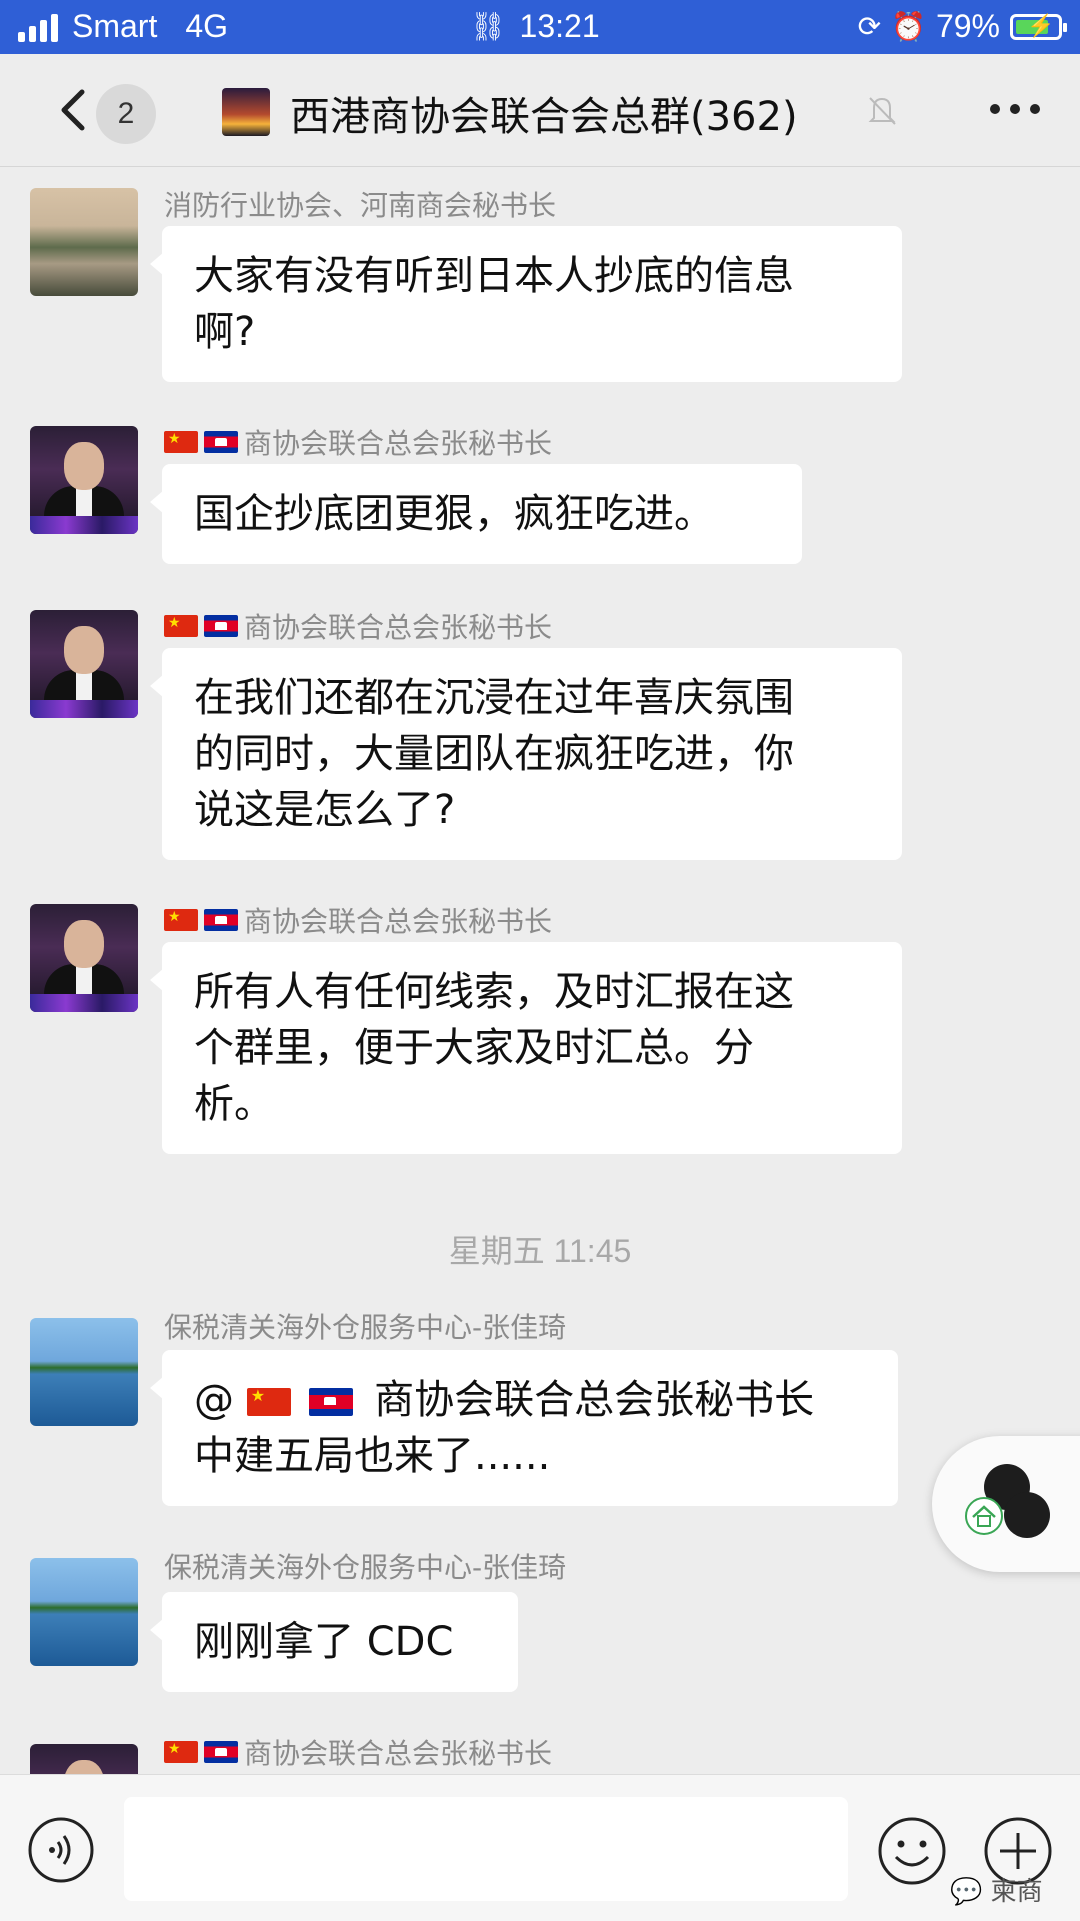 Image resolution: width=1080 pixels, height=1921 pixels. I want to click on network-label: 4G, so click(207, 26).